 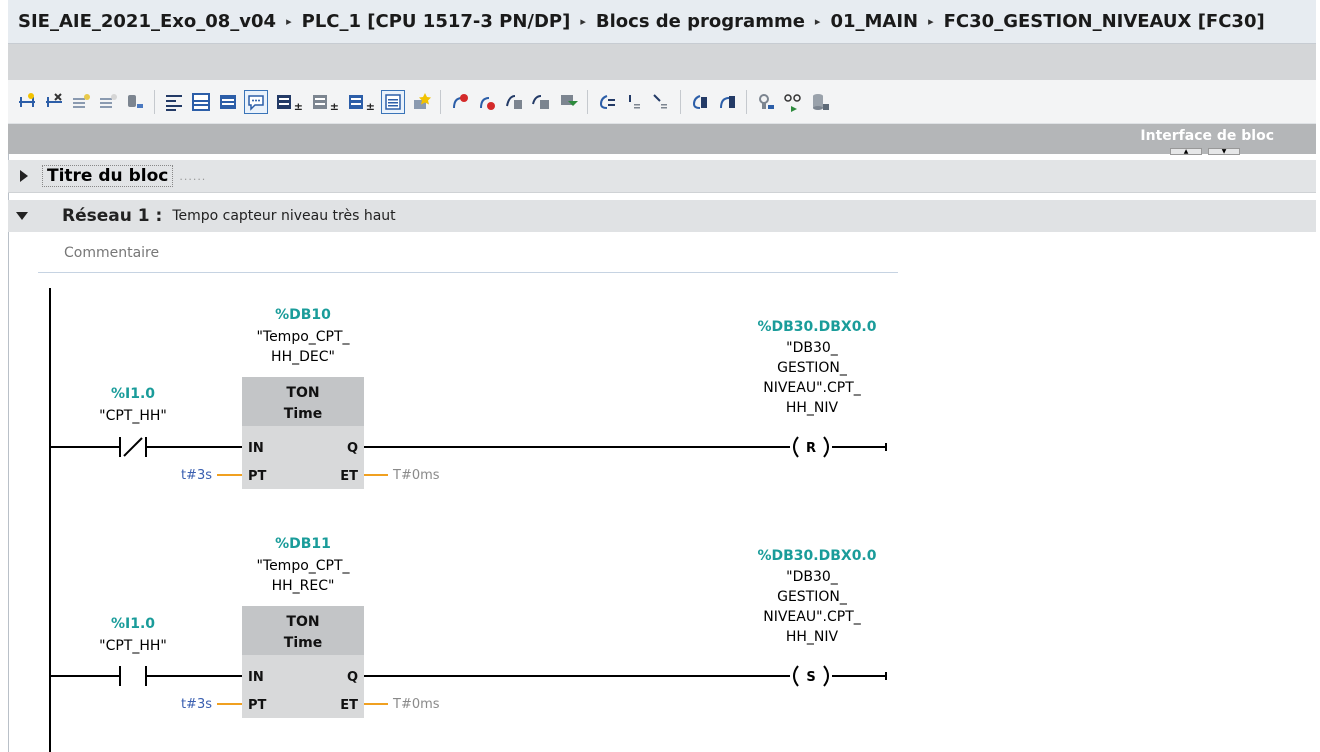 What do you see at coordinates (303, 544) in the screenshot?
I see `timer-db-address: %DB11` at bounding box center [303, 544].